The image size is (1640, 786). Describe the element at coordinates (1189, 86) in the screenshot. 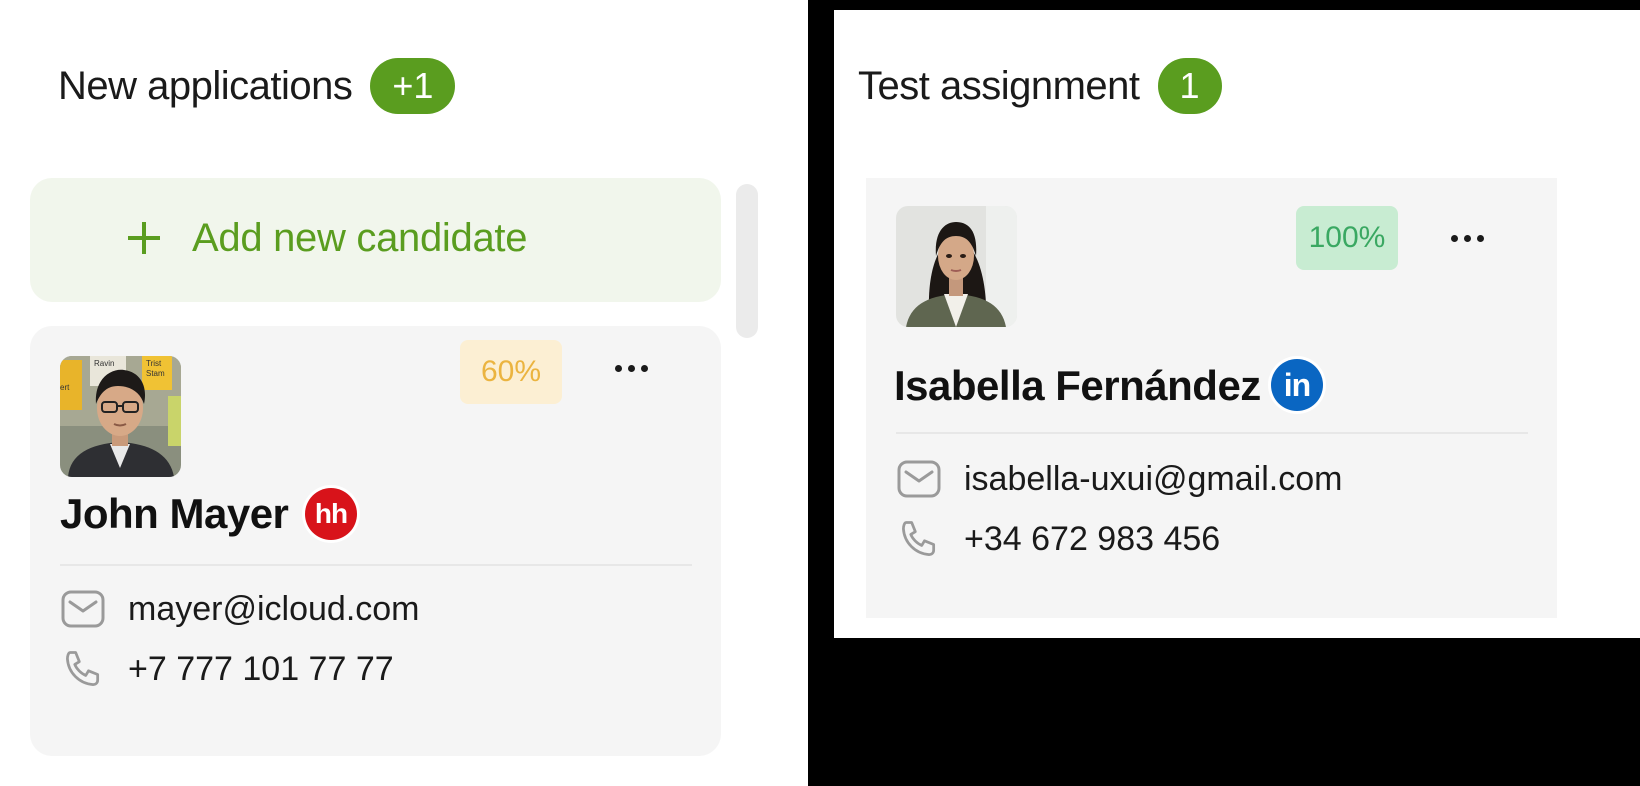

I see `count-badge: 1` at that location.